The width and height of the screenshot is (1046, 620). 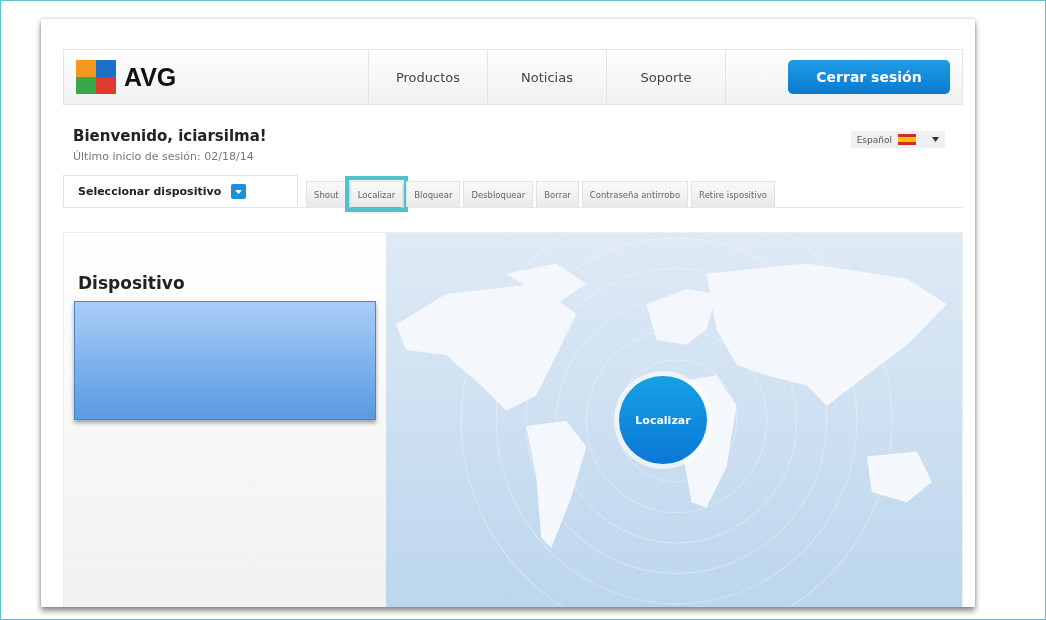 I want to click on action-tab: Retire ispositivo, so click(x=733, y=194).